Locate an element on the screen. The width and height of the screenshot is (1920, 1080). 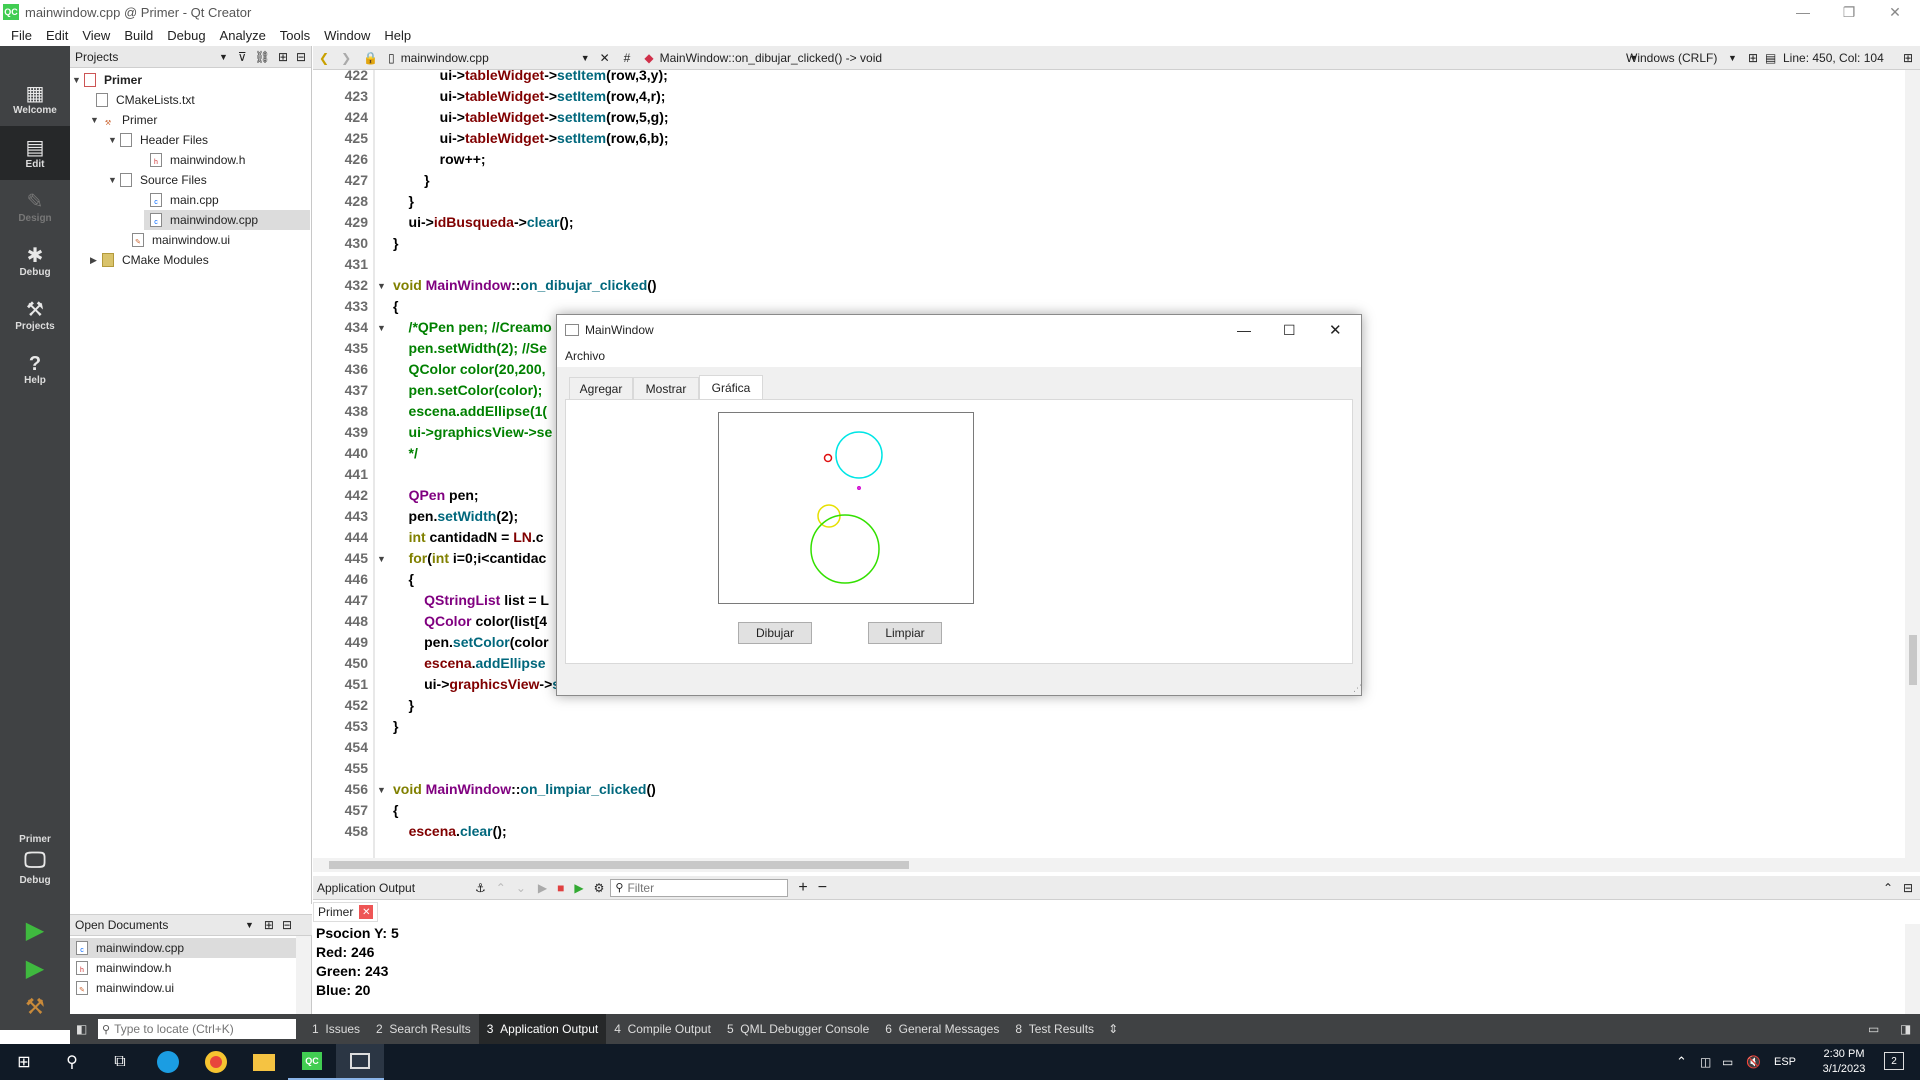
qt-creator-taskbar-icon: QC is located at coordinates (312, 1062).